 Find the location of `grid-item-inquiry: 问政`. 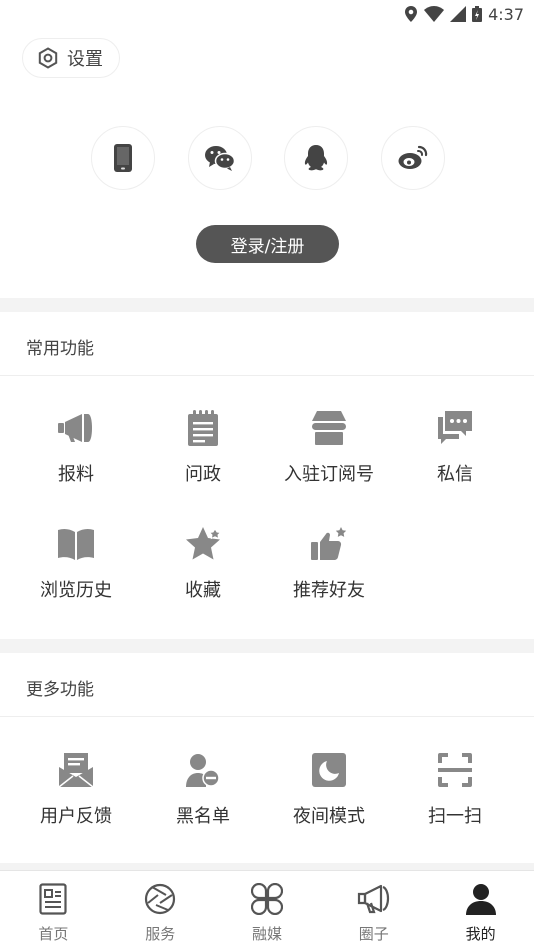

grid-item-inquiry: 问政 is located at coordinates (203, 447).